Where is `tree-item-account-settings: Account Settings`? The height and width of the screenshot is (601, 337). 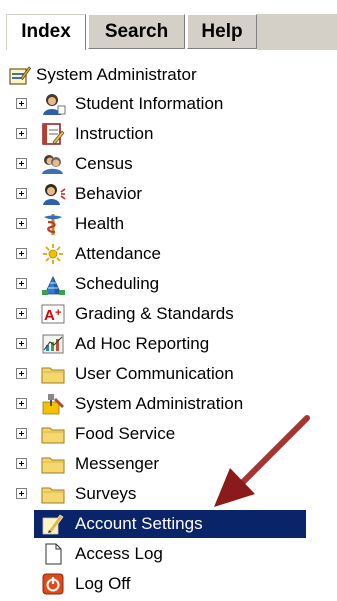 tree-item-account-settings: Account Settings is located at coordinates (168, 524).